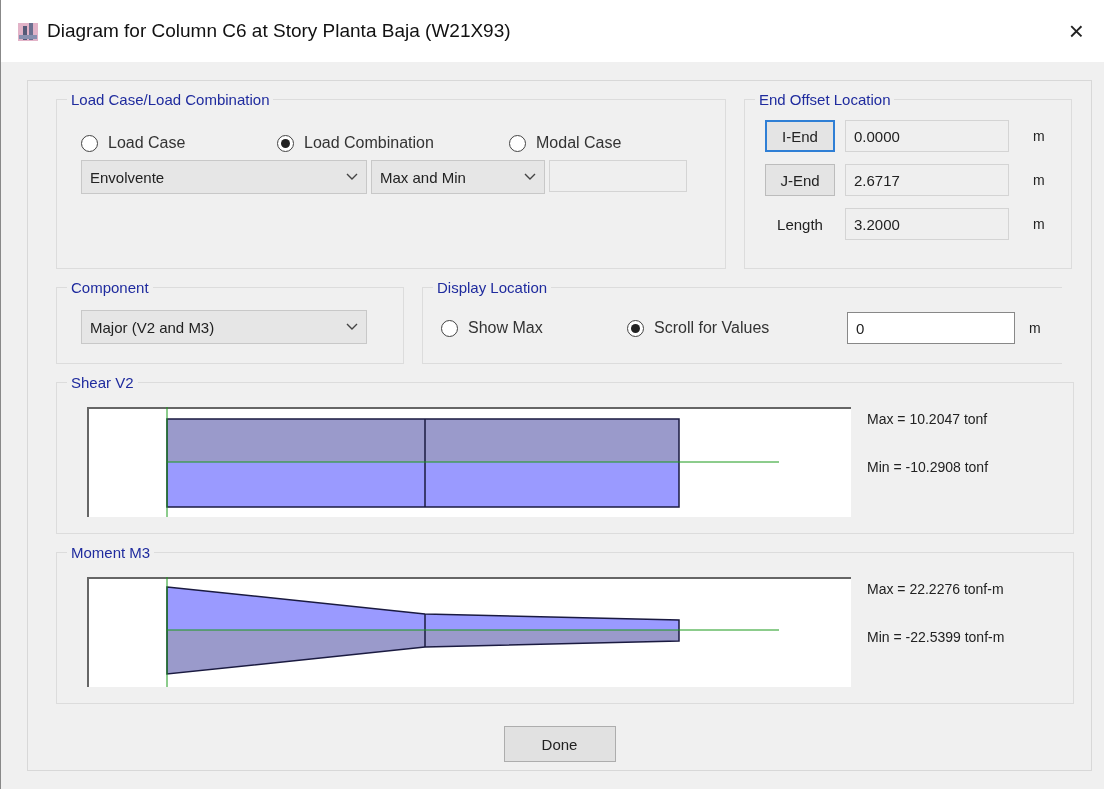  Describe the element at coordinates (800, 224) in the screenshot. I see `field-label: Length` at that location.